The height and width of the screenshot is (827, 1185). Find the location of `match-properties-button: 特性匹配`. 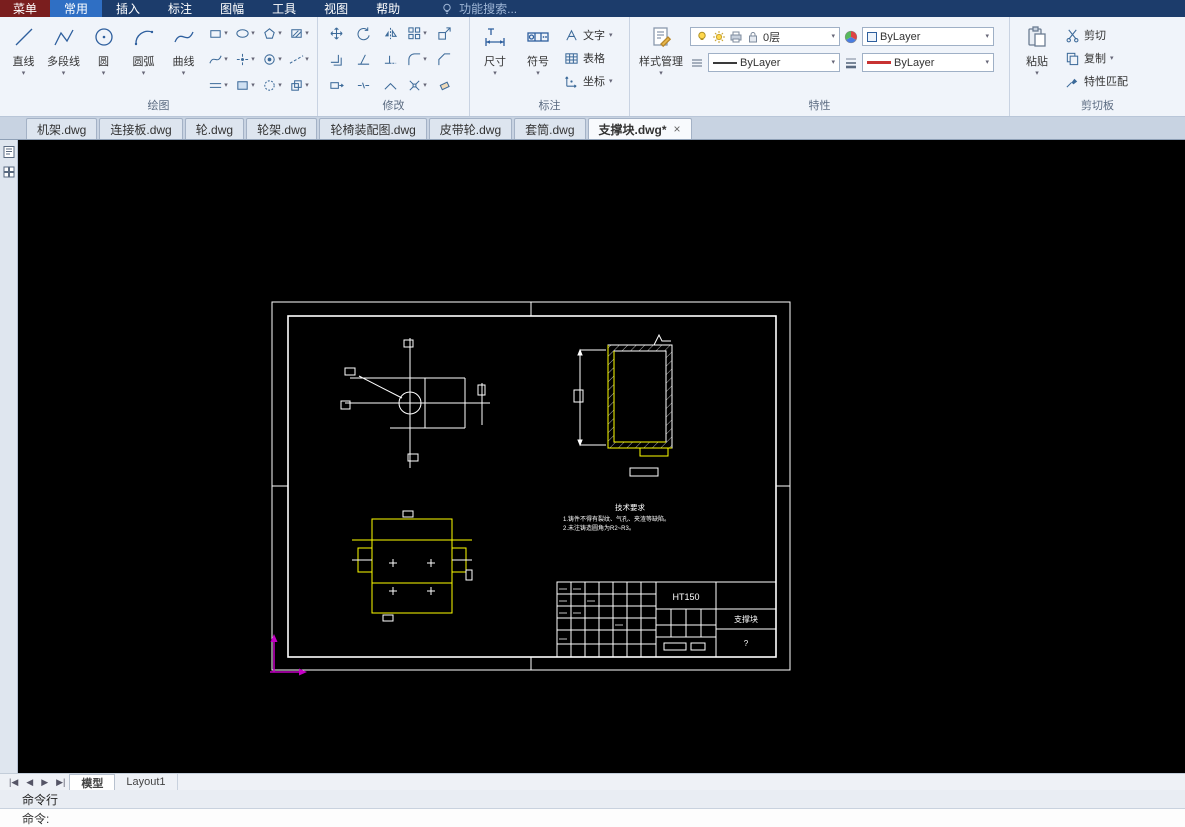

match-properties-button: 特性匹配 is located at coordinates (1096, 81).